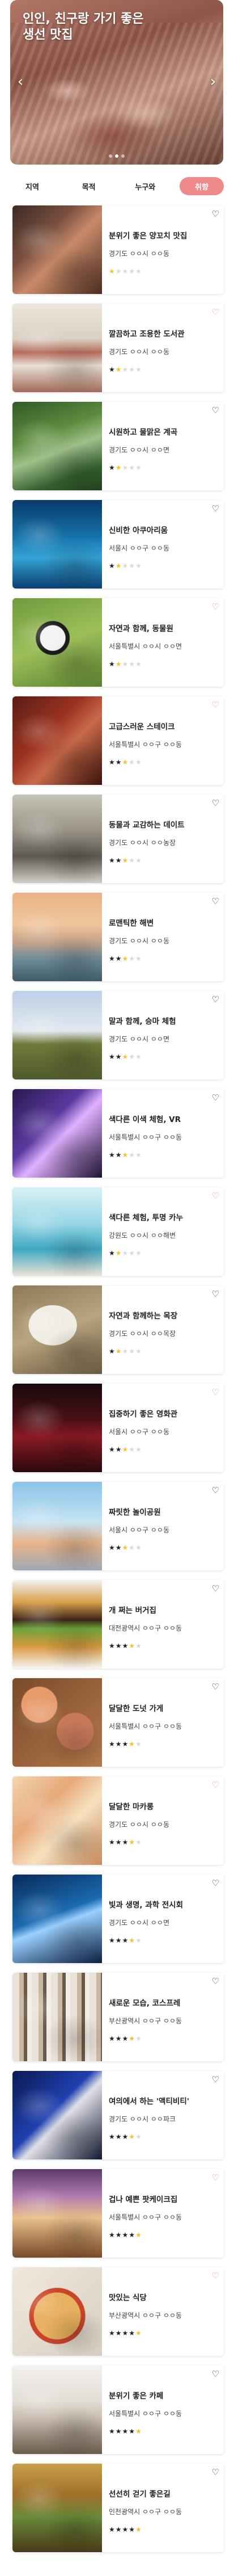  What do you see at coordinates (118, 1919) in the screenshot?
I see `place-card: ♡ 빛과 생명, 과학 전시회 경기도 ㅇㅇ시 ㅇㅇ면 ★★★★★` at bounding box center [118, 1919].